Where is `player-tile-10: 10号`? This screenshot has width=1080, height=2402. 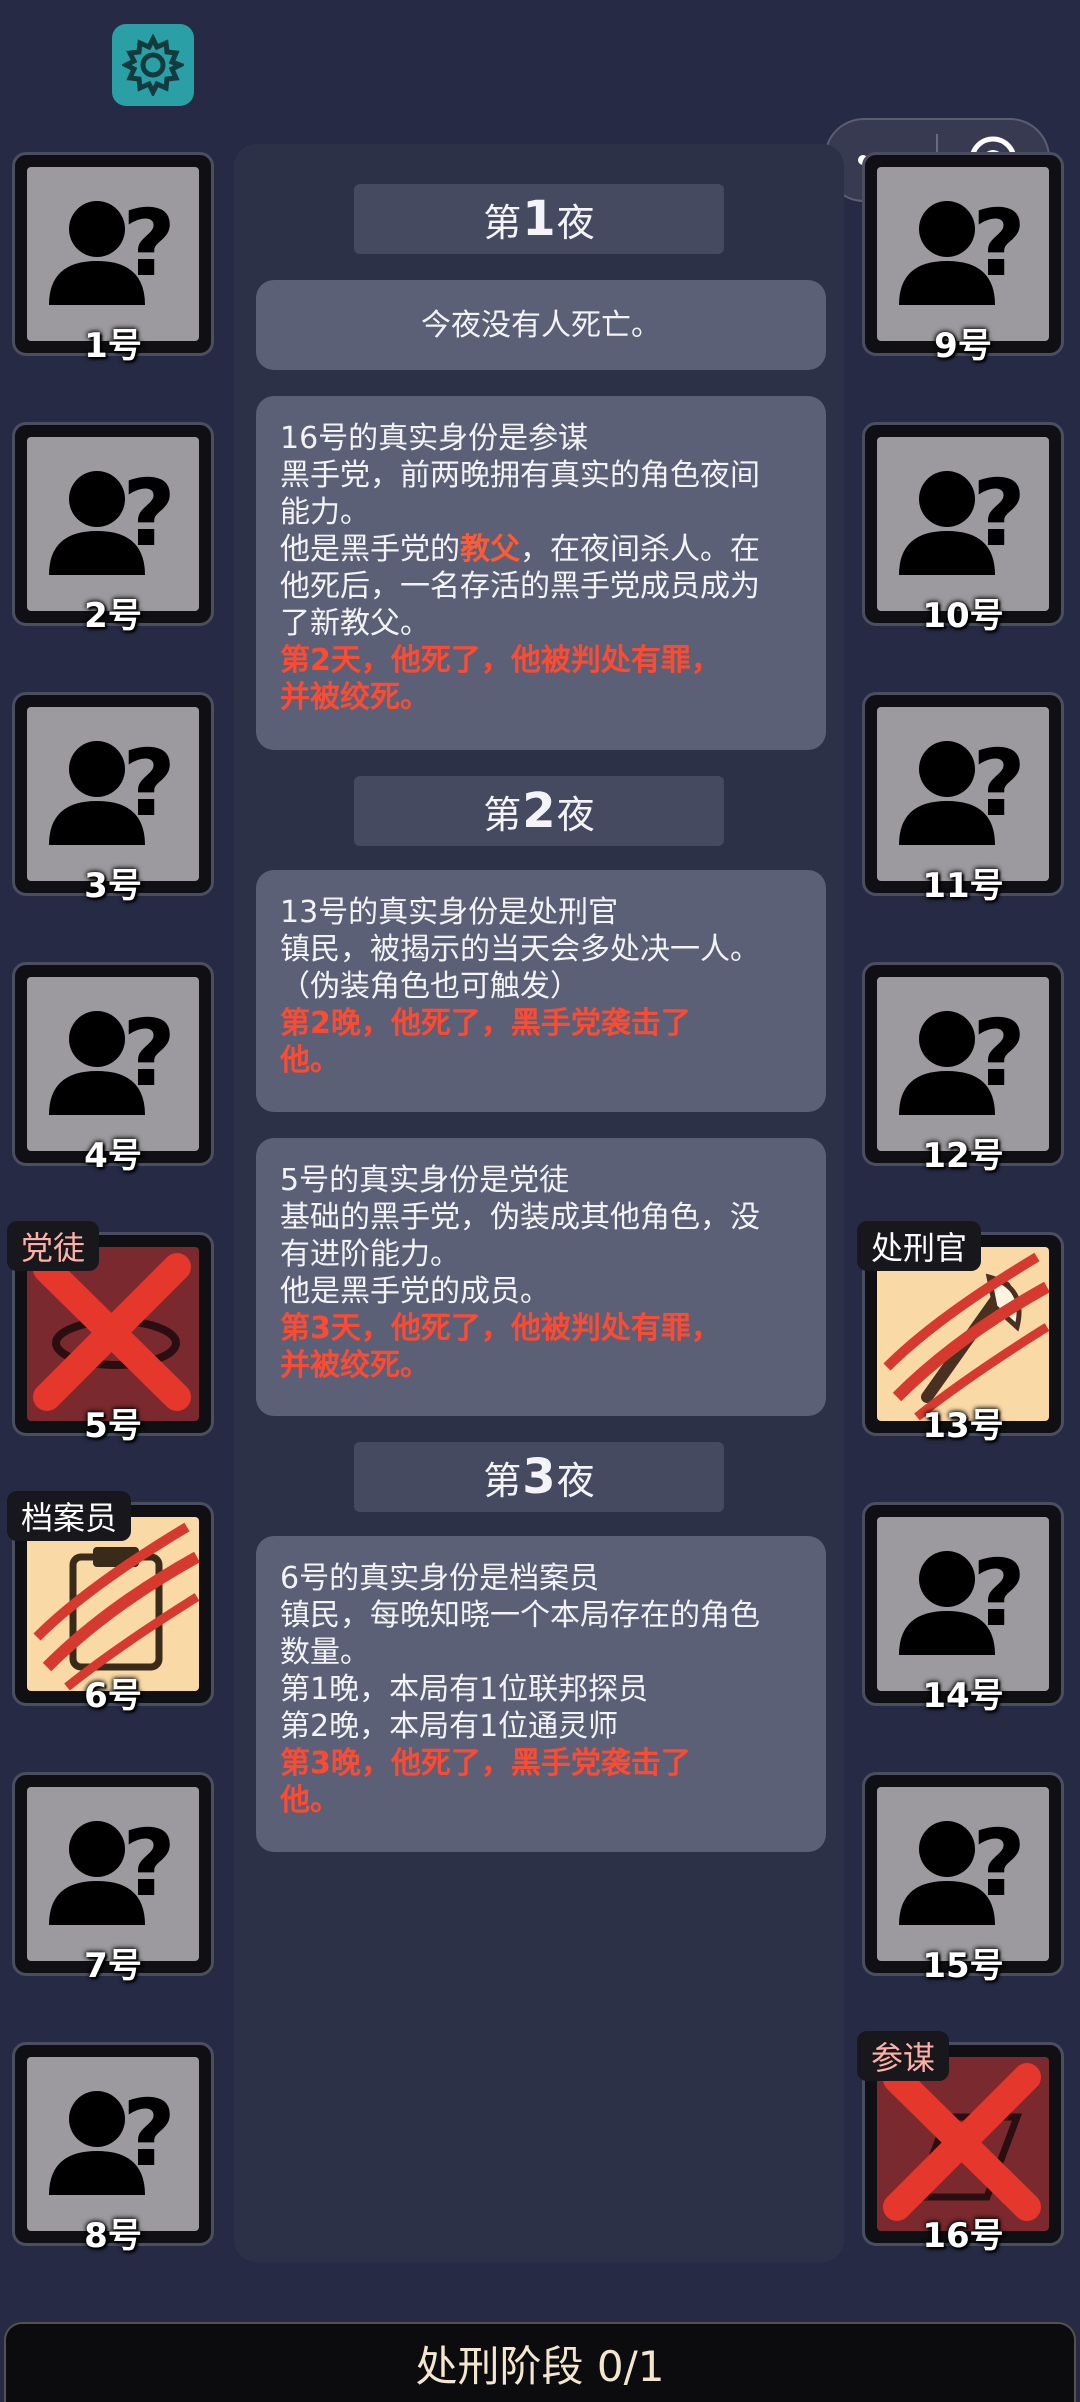 player-tile-10: 10号 is located at coordinates (963, 529).